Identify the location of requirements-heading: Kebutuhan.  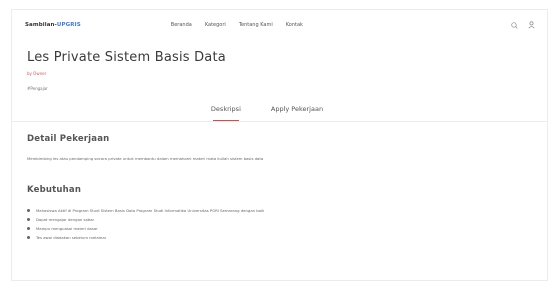
(54, 190).